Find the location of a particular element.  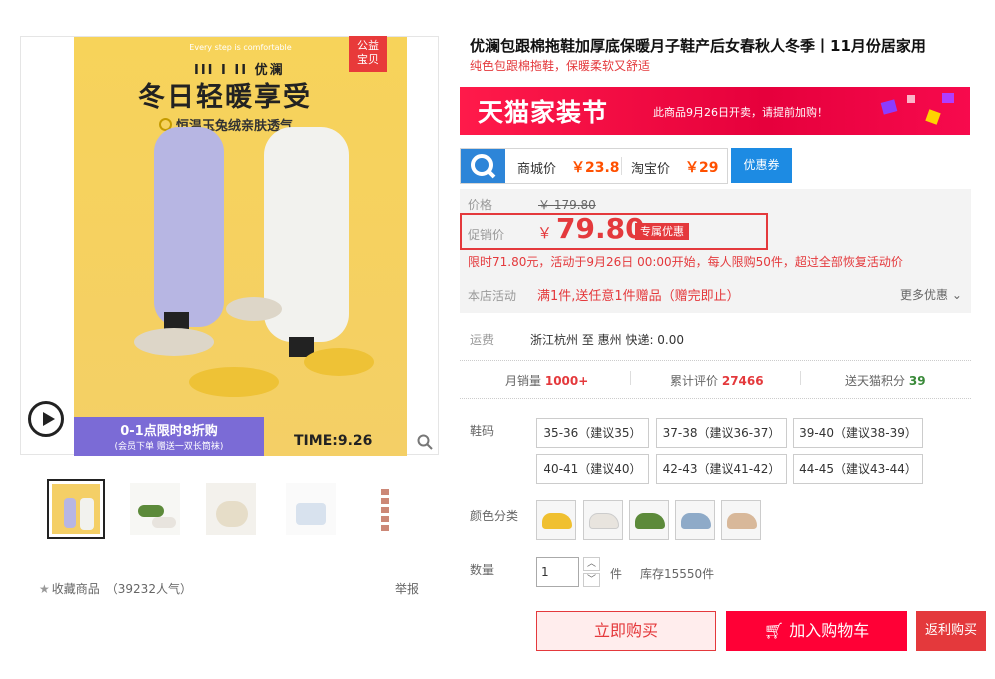

banner-text: 此商品9月26日开卖，请提前加购！ is located at coordinates (740, 112).